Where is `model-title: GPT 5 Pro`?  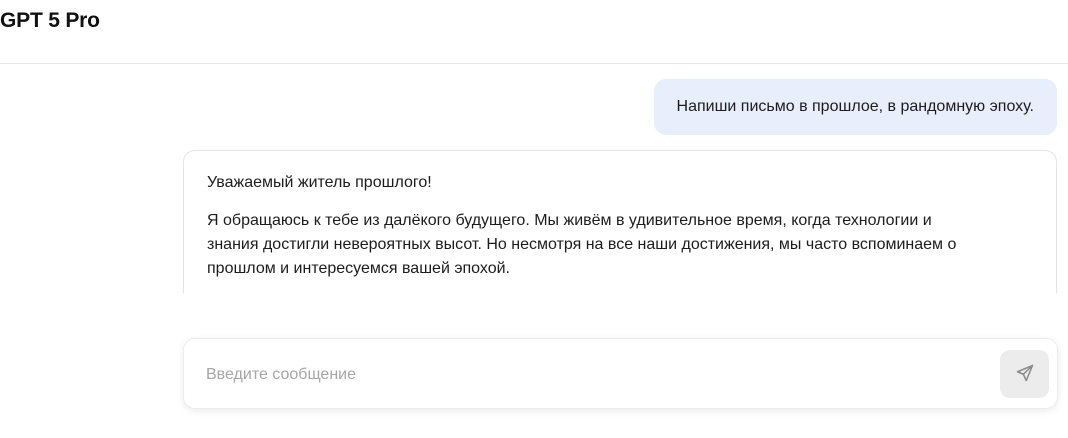 model-title: GPT 5 Pro is located at coordinates (50, 21).